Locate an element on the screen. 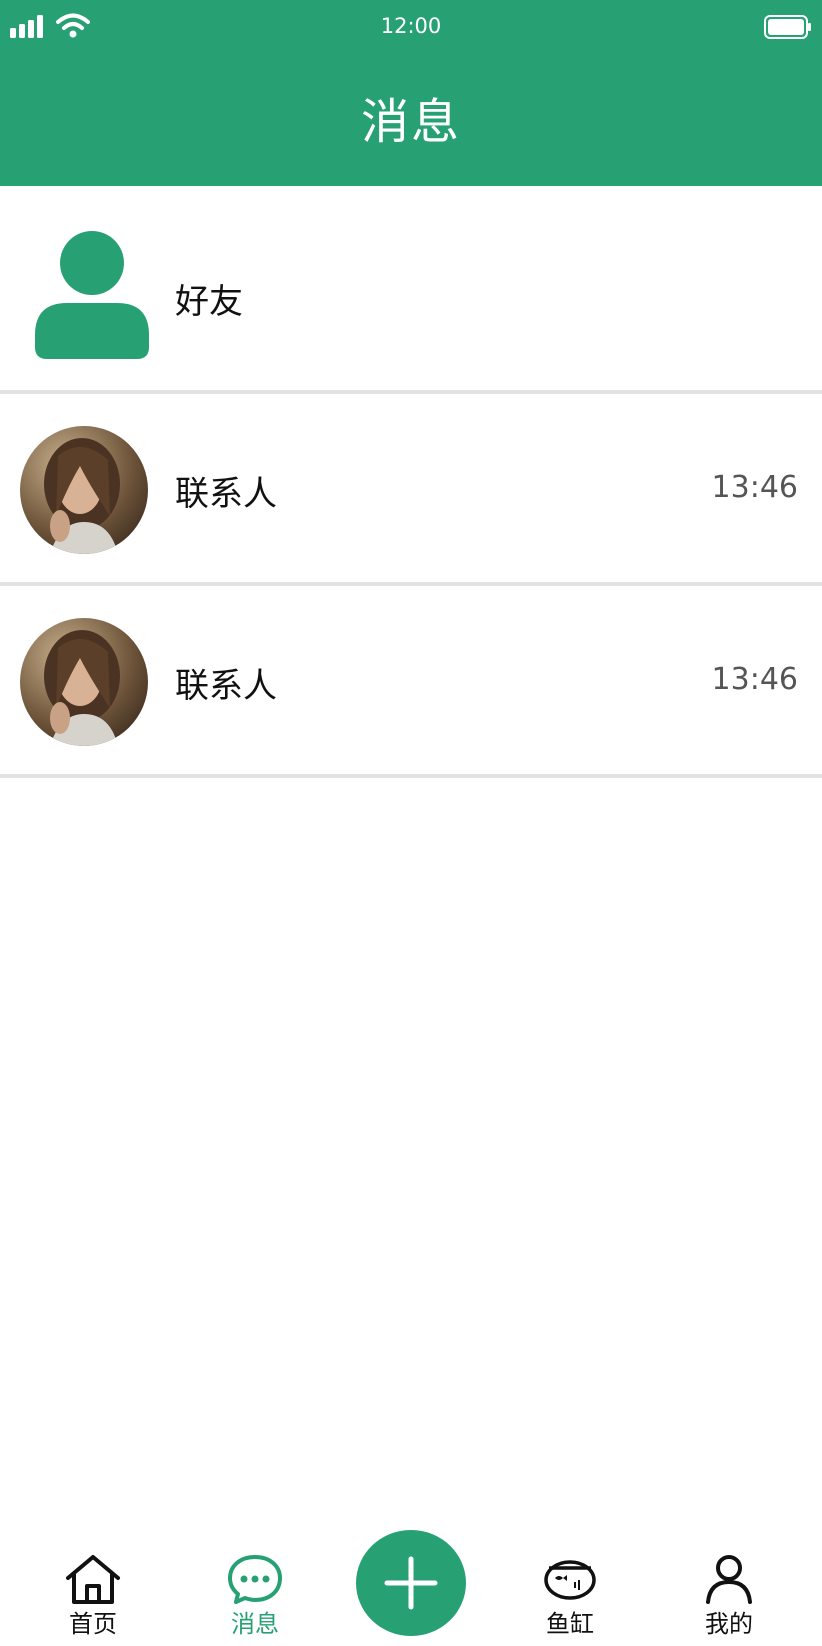 This screenshot has width=822, height=1646. tab-messages-label: 消息 is located at coordinates (255, 1624).